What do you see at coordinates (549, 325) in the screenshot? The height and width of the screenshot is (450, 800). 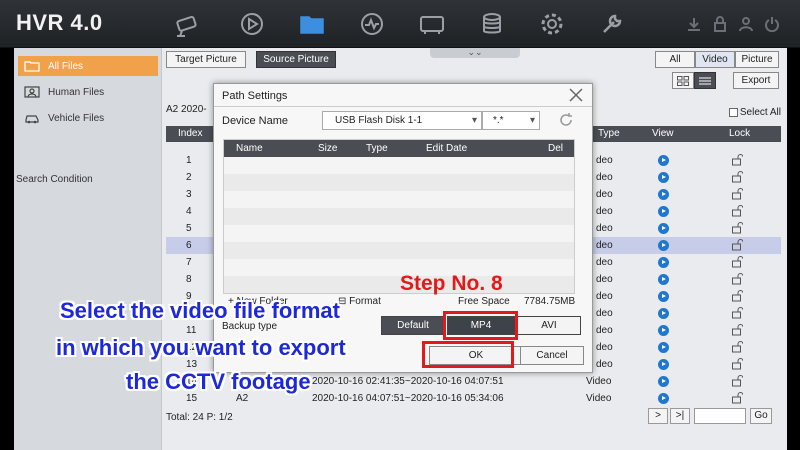 I see `backup-type-avi-button: AVI` at bounding box center [549, 325].